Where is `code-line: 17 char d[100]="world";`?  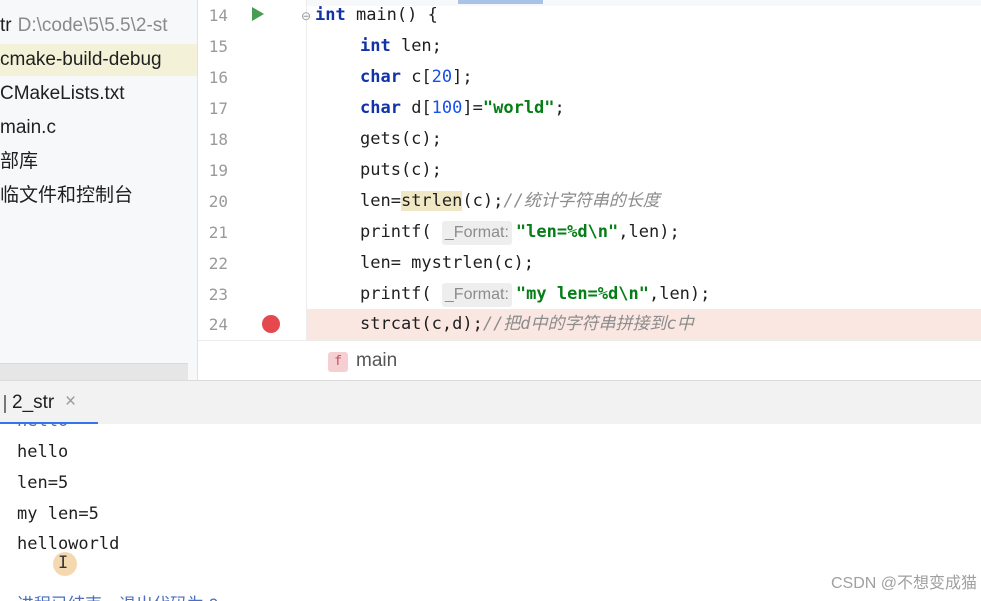 code-line: 17 char d[100]="world"; is located at coordinates (589, 108).